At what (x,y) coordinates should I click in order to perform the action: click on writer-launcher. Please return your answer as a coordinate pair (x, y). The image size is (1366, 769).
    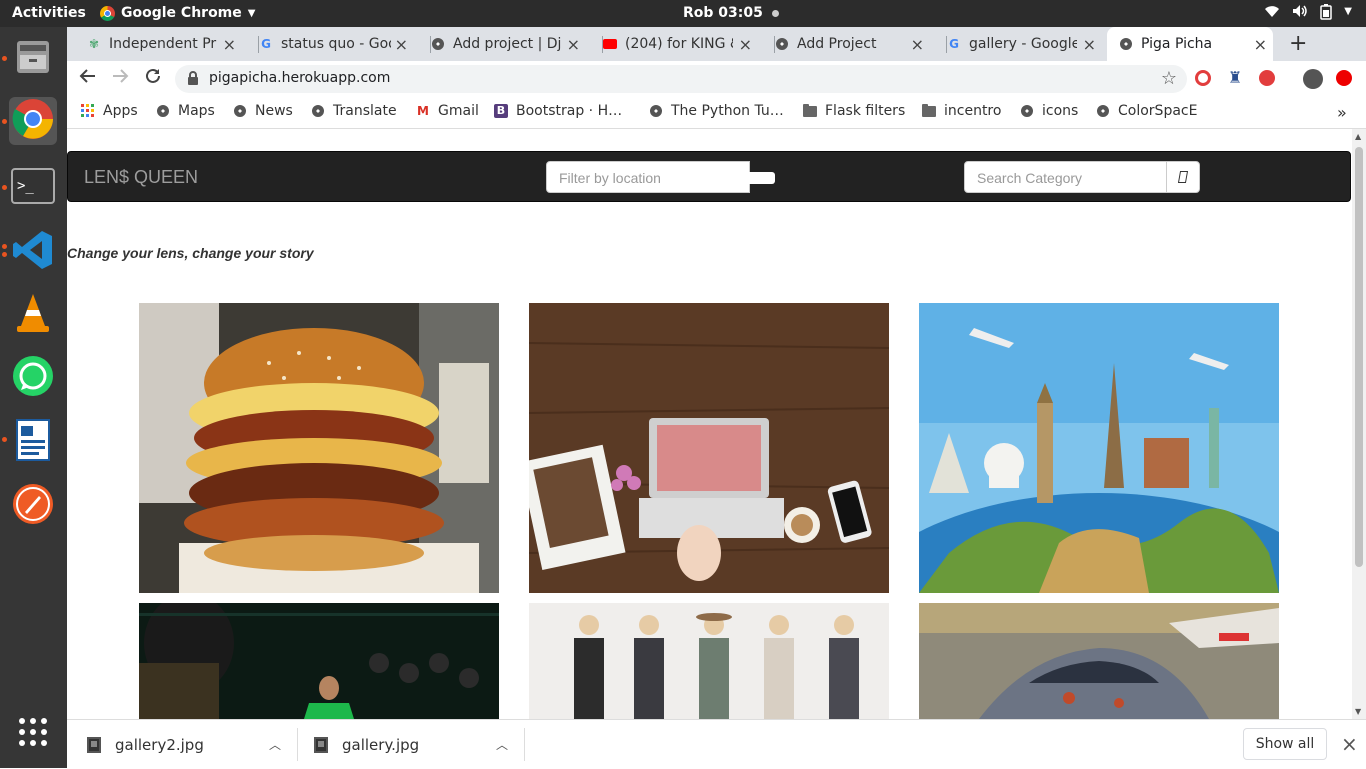
    Looking at the image, I should click on (33, 442).